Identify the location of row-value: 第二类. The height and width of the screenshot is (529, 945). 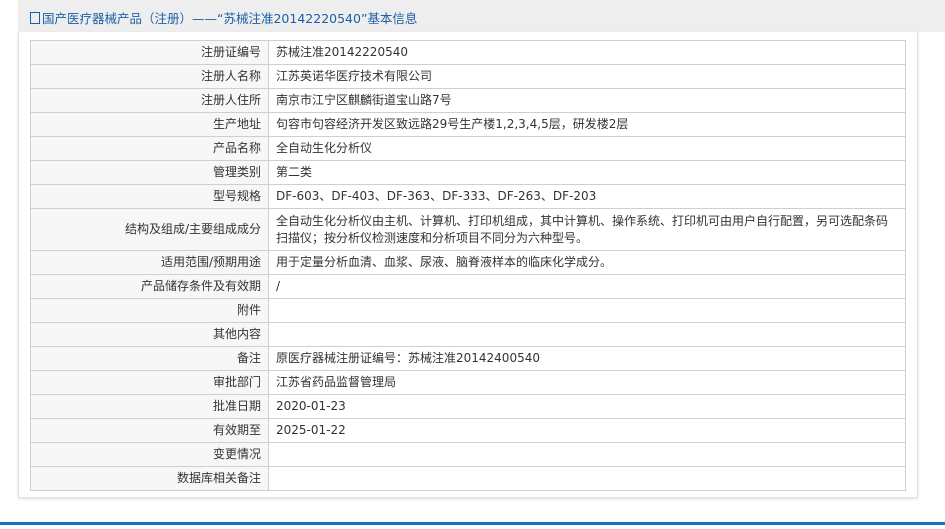
(587, 172).